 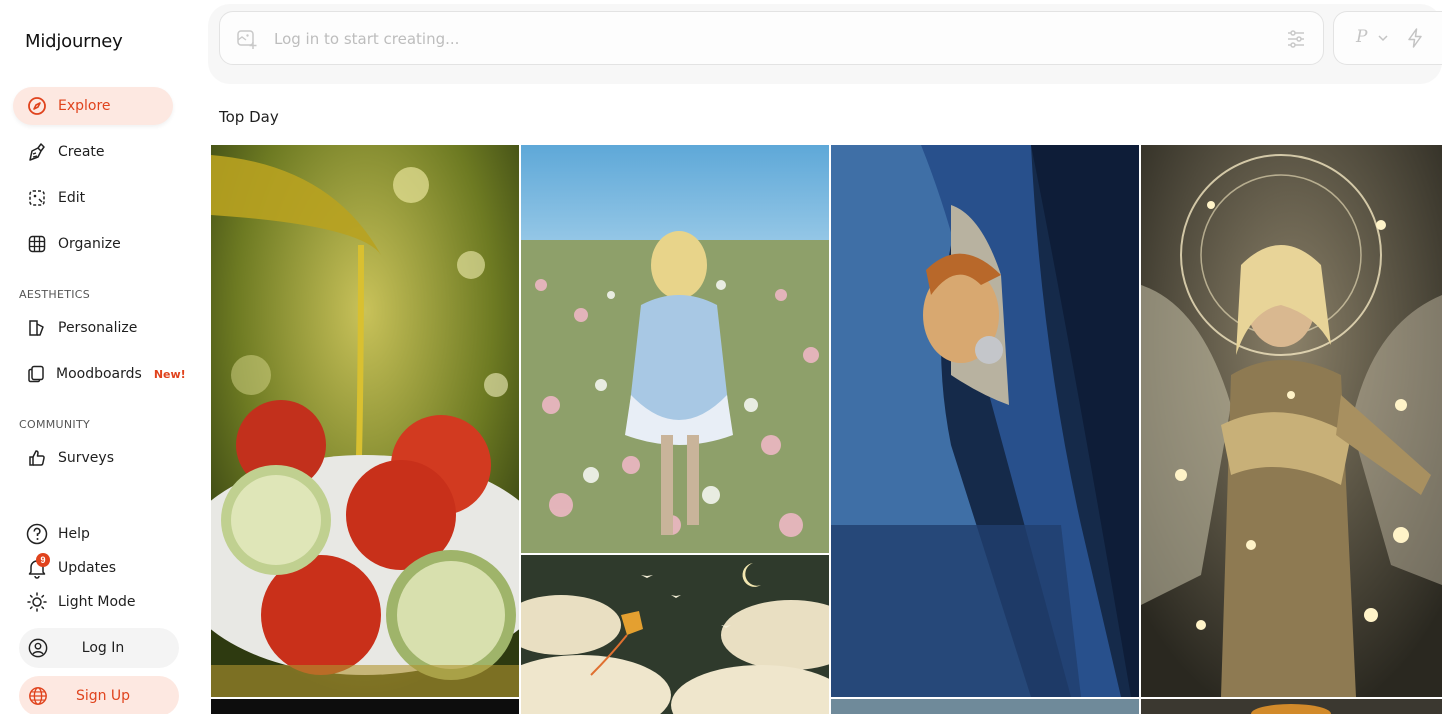 What do you see at coordinates (81, 152) in the screenshot?
I see `nav-create-label: Create` at bounding box center [81, 152].